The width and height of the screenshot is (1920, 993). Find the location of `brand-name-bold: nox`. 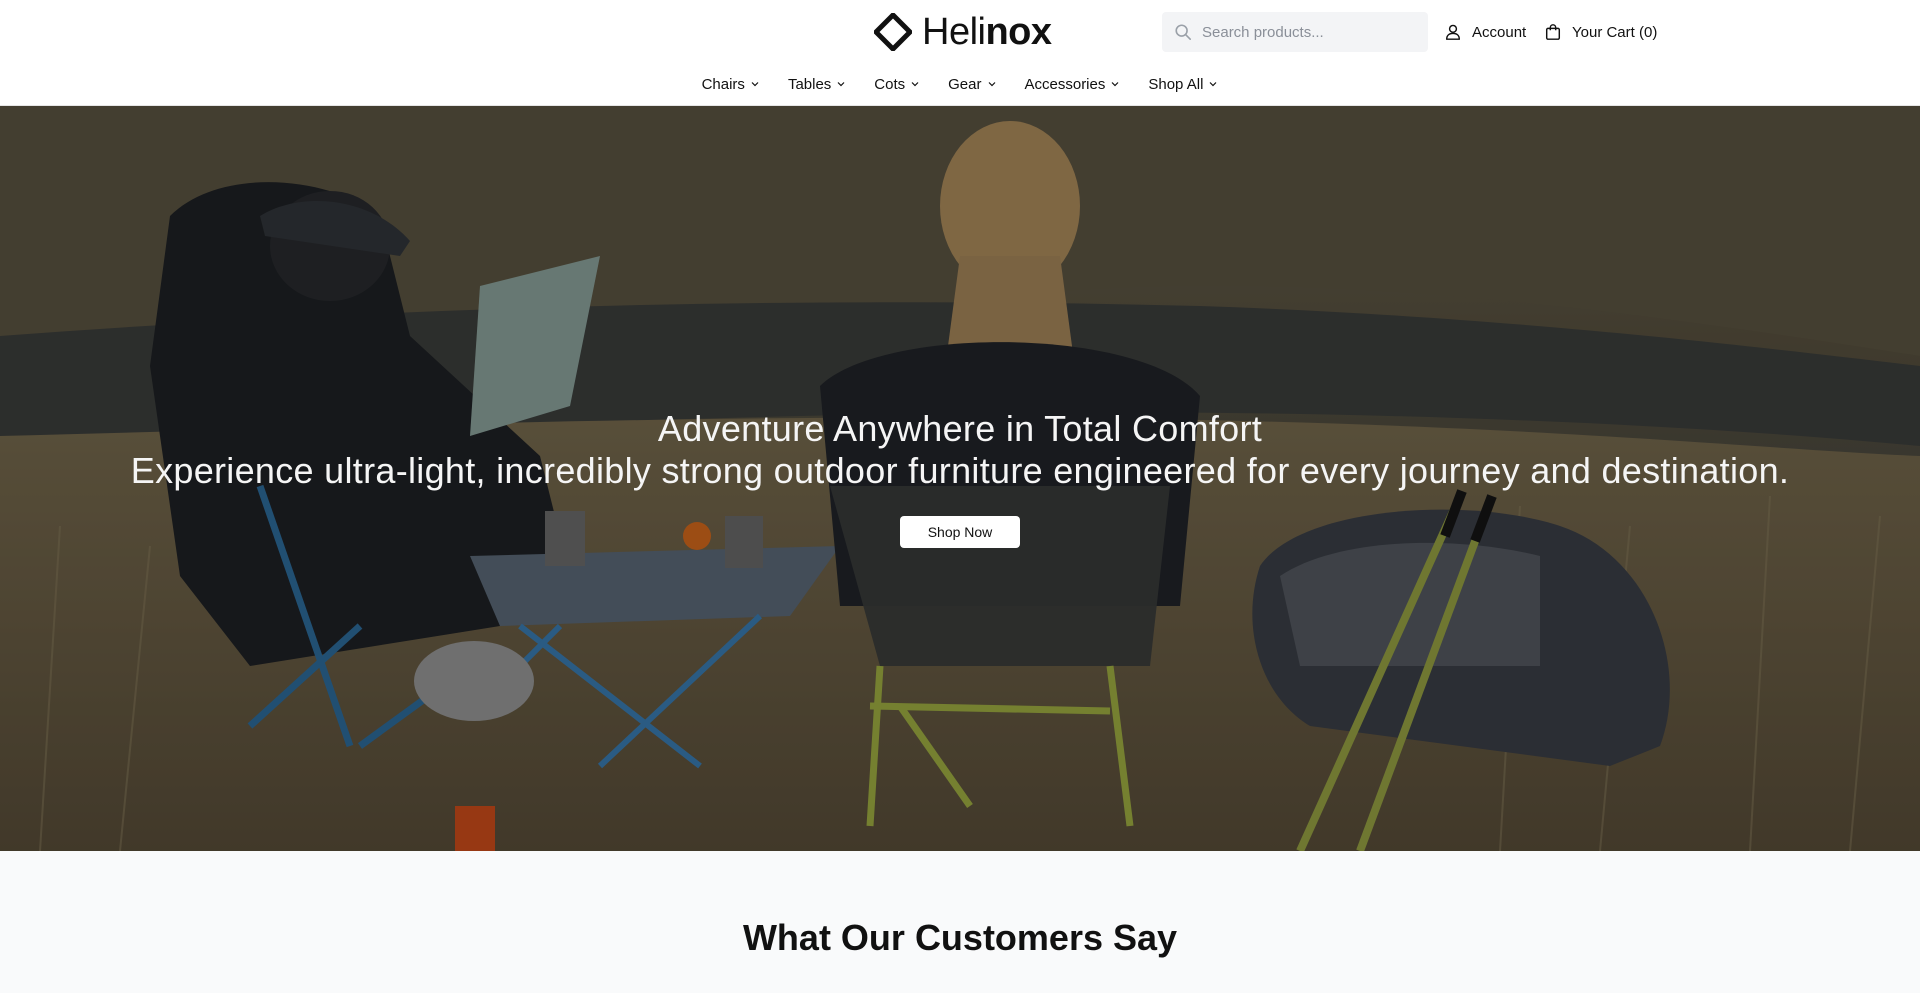

brand-name-bold: nox is located at coordinates (1018, 32).